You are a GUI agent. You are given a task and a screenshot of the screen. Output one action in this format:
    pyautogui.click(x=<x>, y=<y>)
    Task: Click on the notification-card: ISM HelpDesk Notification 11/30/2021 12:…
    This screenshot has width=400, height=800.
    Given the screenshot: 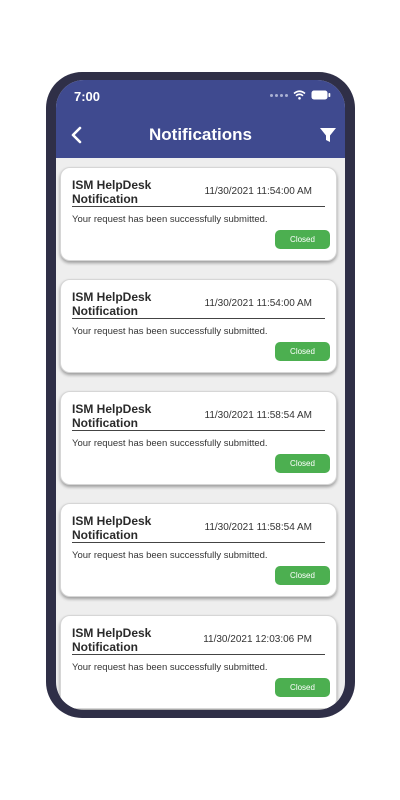 What is the action you would take?
    pyautogui.click(x=198, y=662)
    